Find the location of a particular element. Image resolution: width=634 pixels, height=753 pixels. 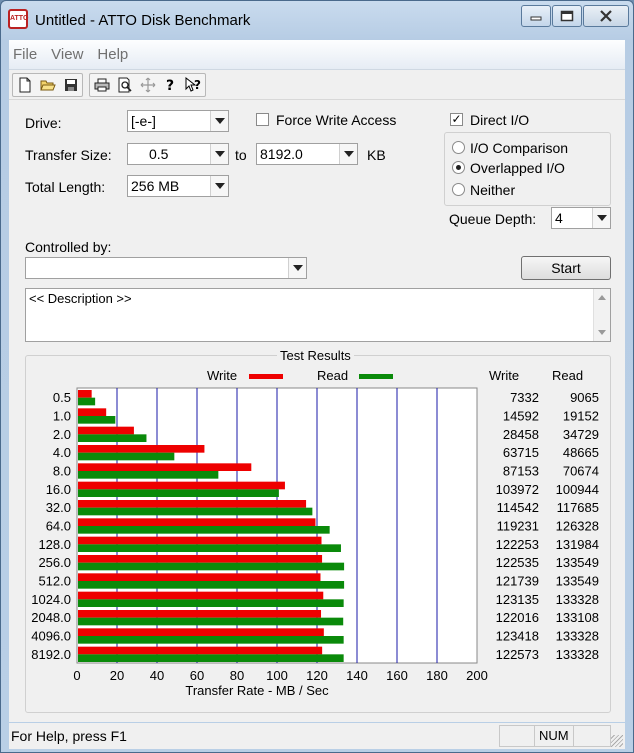

move-button is located at coordinates (147, 85).